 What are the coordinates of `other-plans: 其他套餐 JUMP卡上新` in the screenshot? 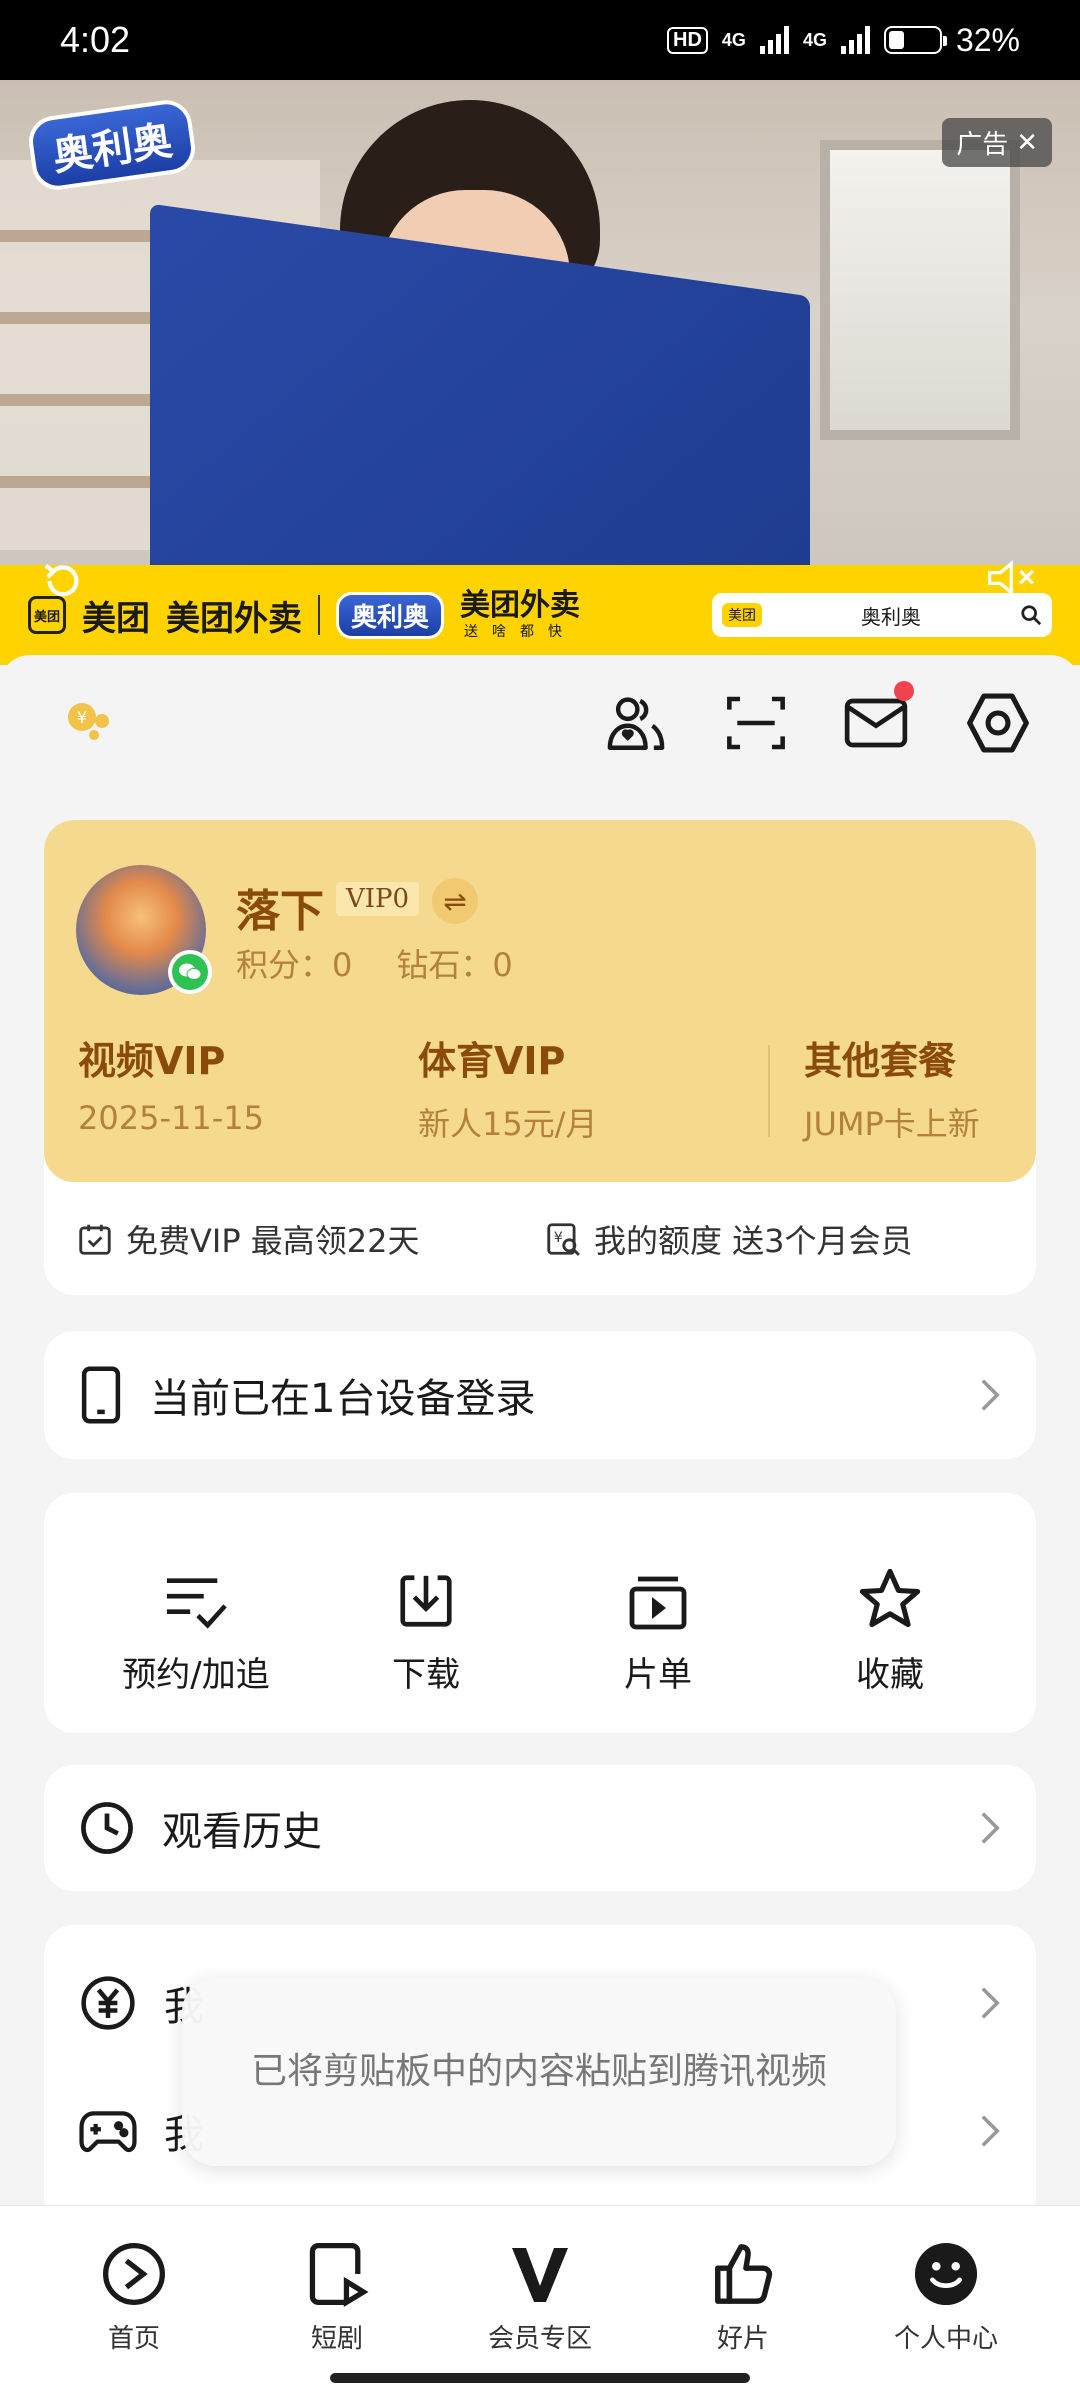 It's located at (892, 1087).